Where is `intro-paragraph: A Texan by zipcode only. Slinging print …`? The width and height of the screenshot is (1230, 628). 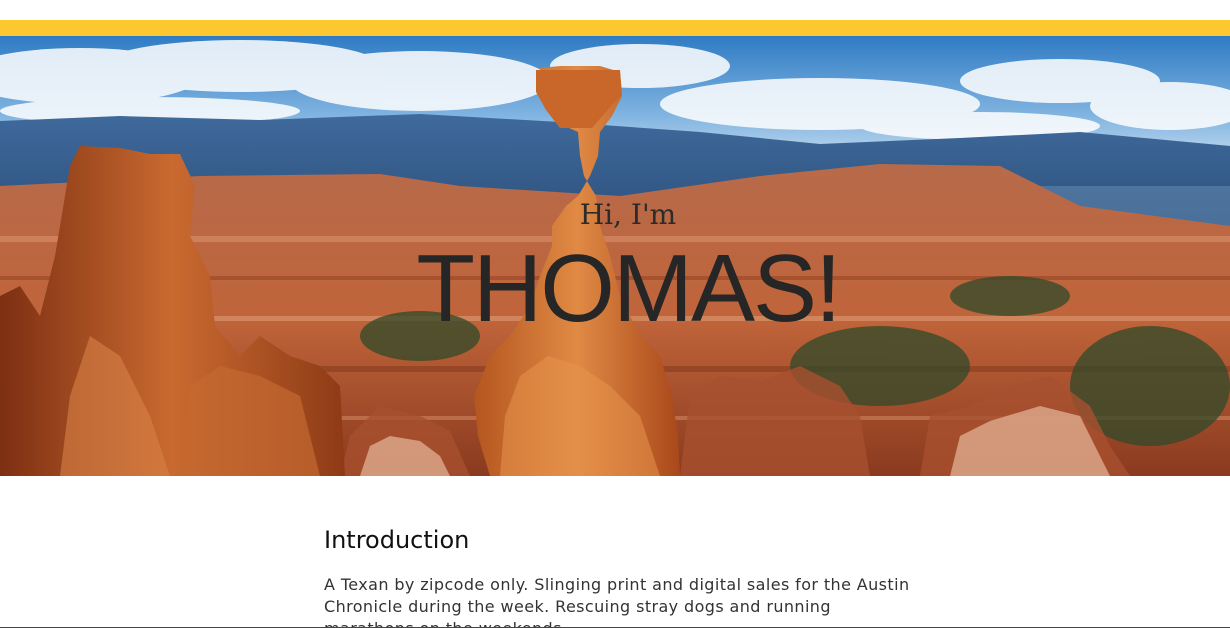
intro-paragraph: A Texan by zipcode only. Slinging print … is located at coordinates (617, 601).